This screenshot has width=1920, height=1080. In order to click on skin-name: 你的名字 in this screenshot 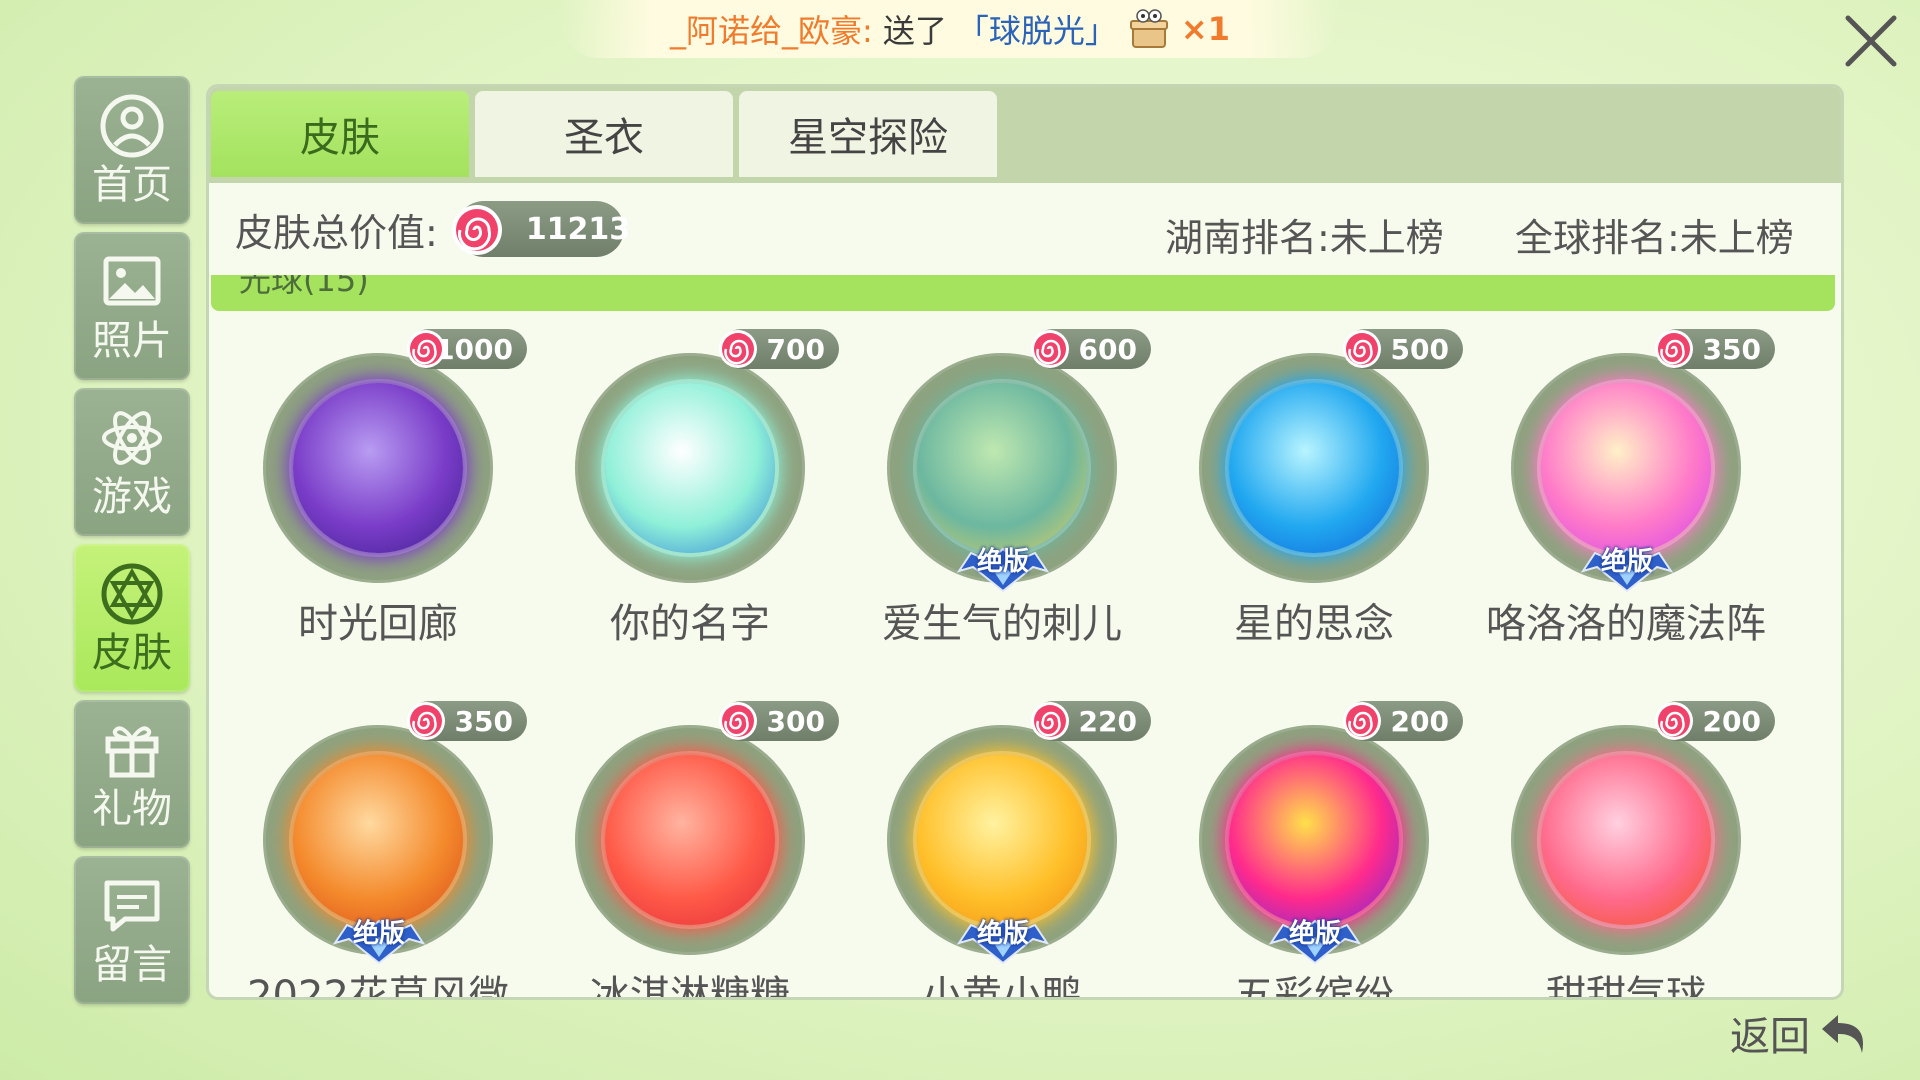, I will do `click(690, 624)`.